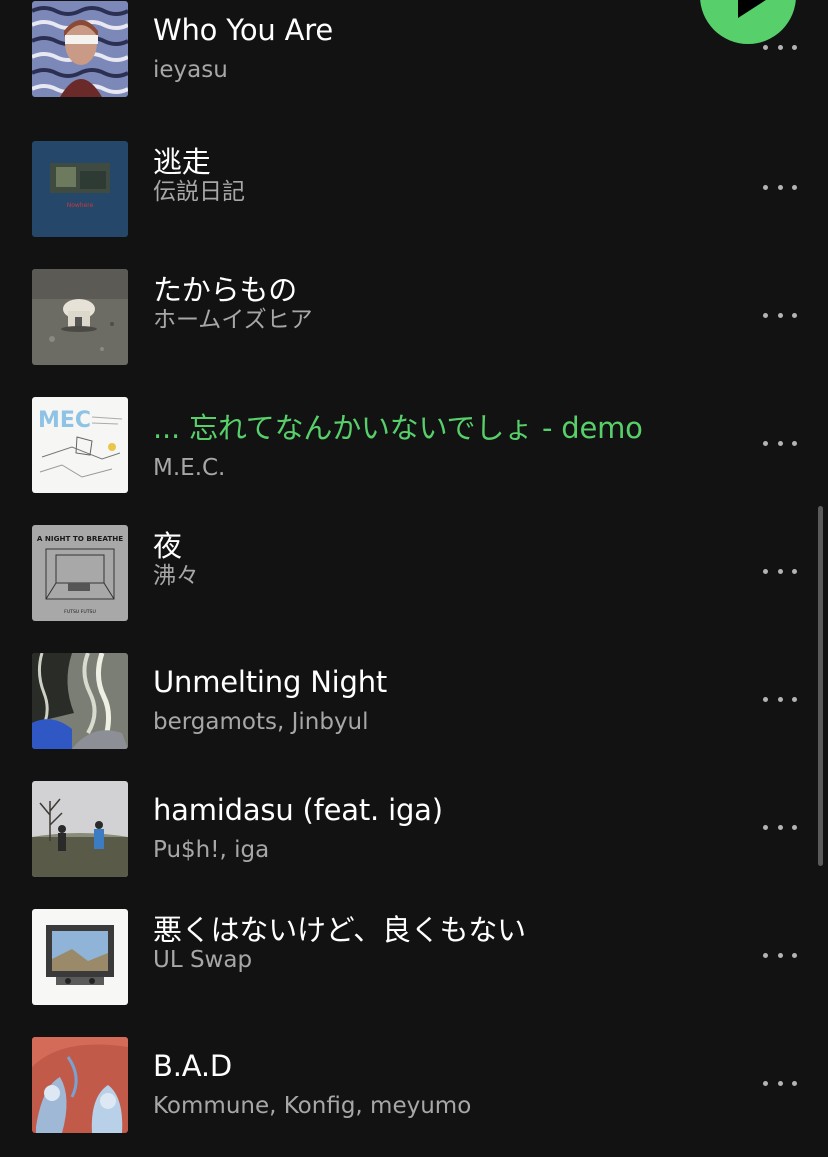 The width and height of the screenshot is (828, 1157). I want to click on play-button, so click(748, 22).